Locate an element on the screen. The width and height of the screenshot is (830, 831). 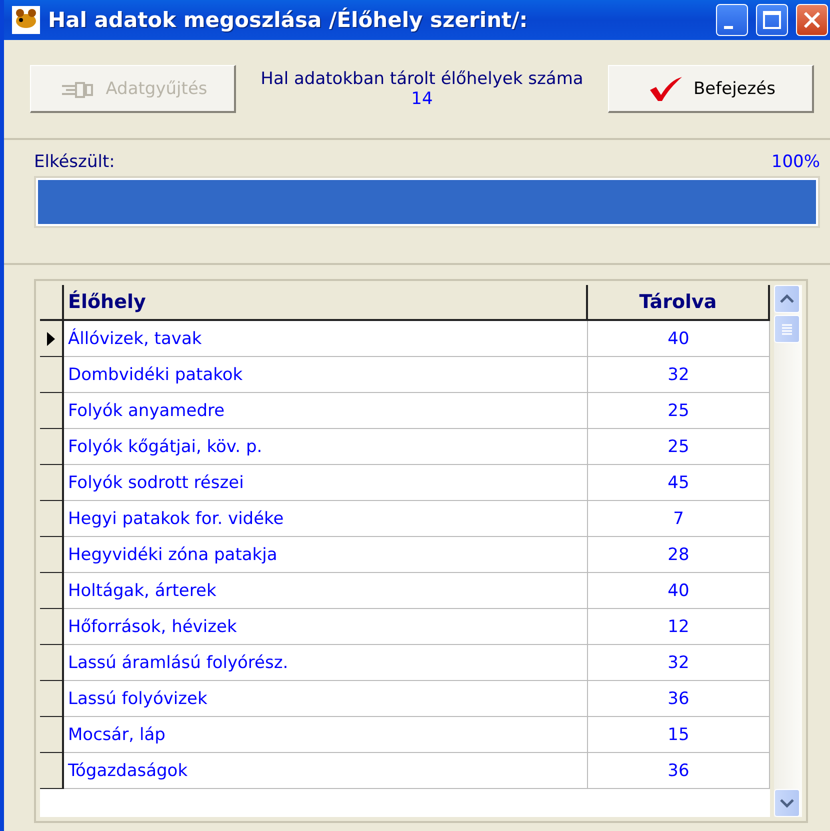
close-icon is located at coordinates (812, 20).